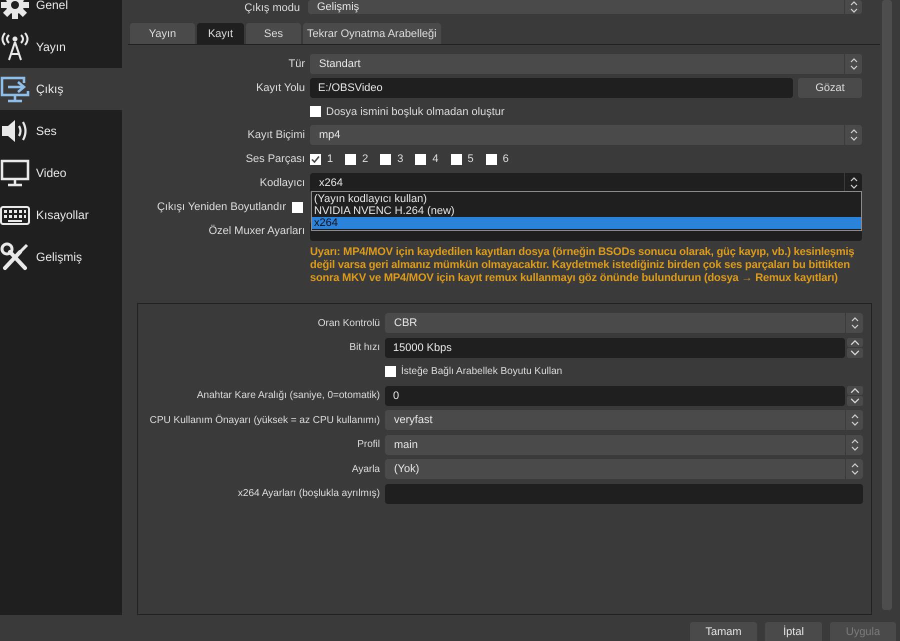  What do you see at coordinates (365, 159) in the screenshot?
I see `checkbox-label: 2` at bounding box center [365, 159].